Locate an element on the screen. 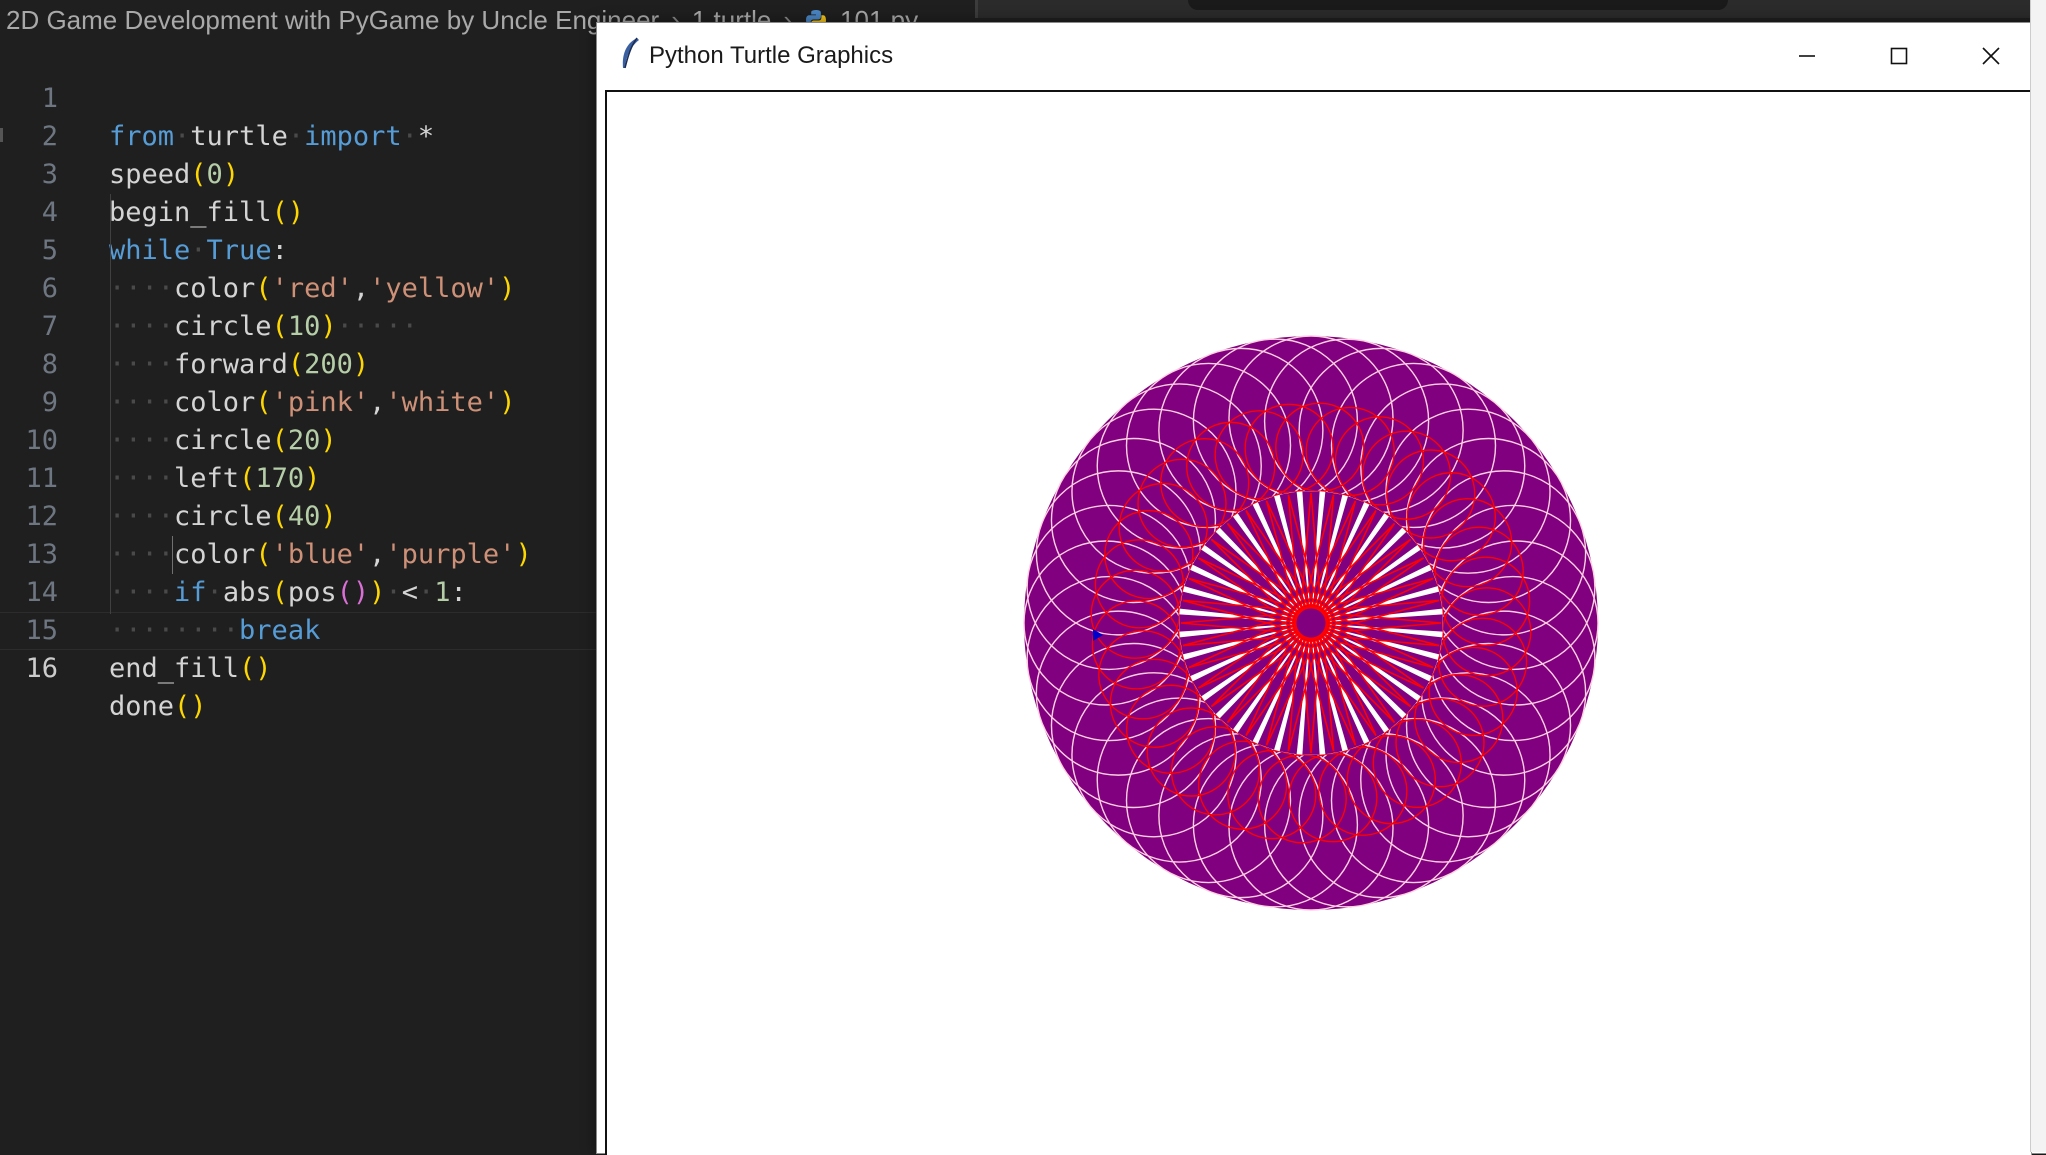  window-title: Python Turtle Graphics is located at coordinates (771, 55).